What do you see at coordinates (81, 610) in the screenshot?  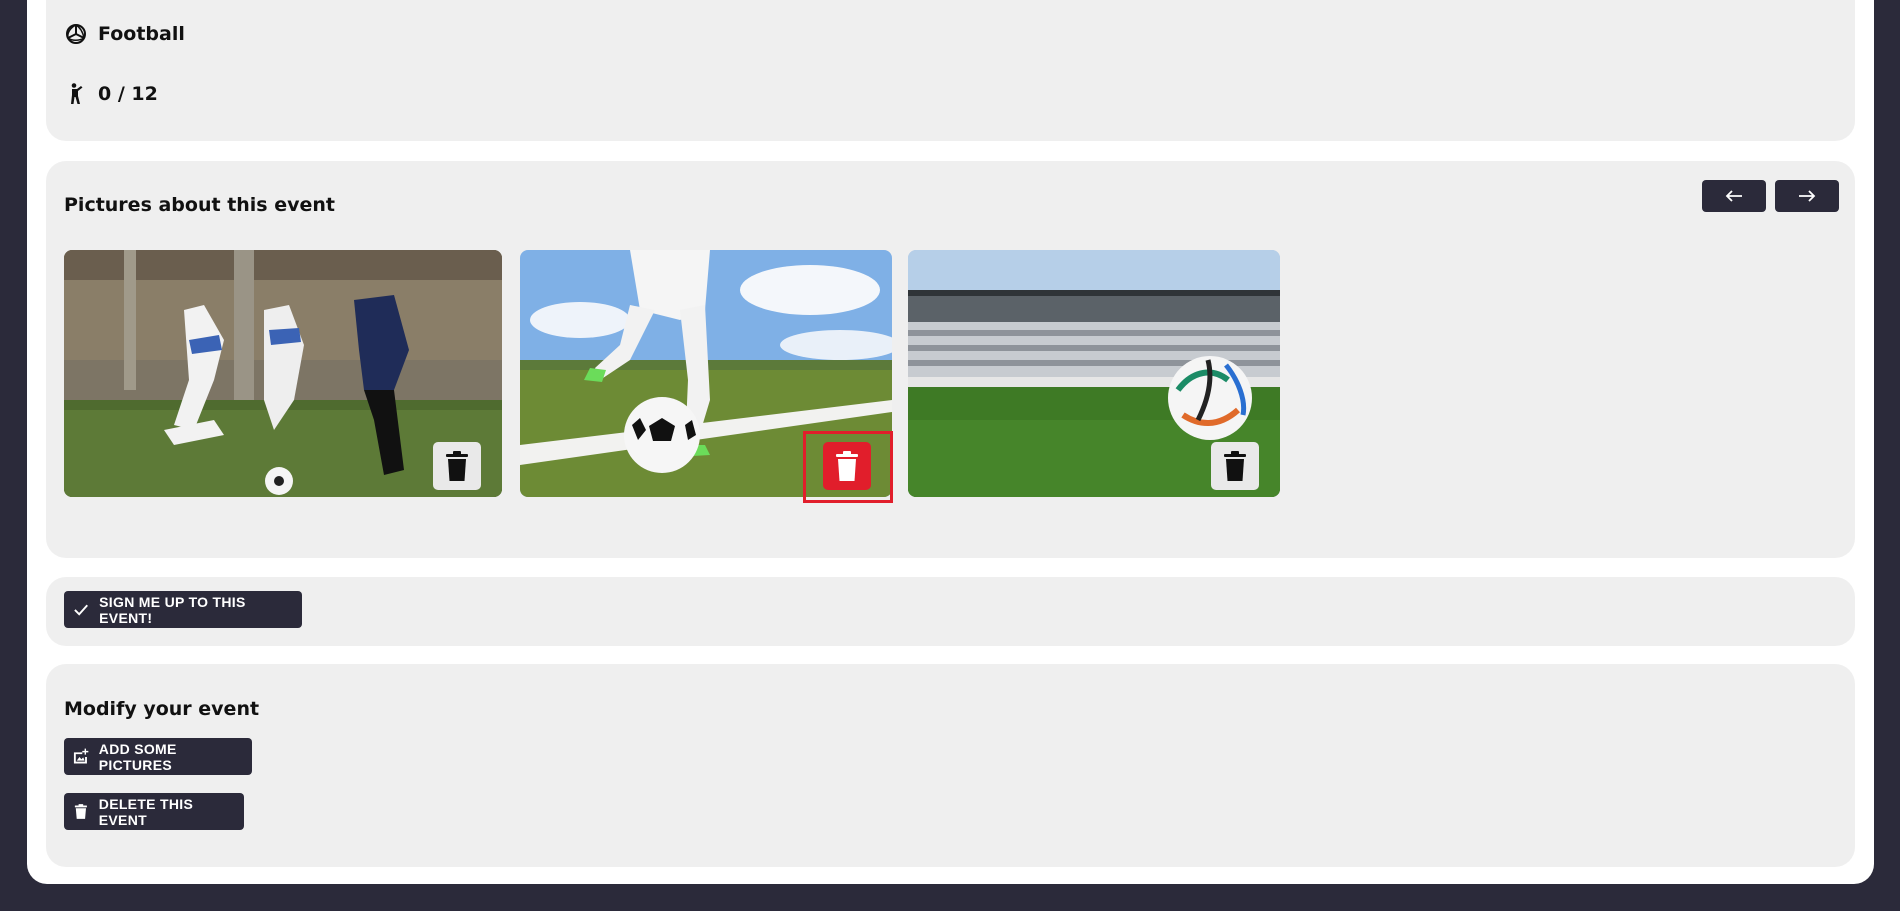 I see `check-icon` at bounding box center [81, 610].